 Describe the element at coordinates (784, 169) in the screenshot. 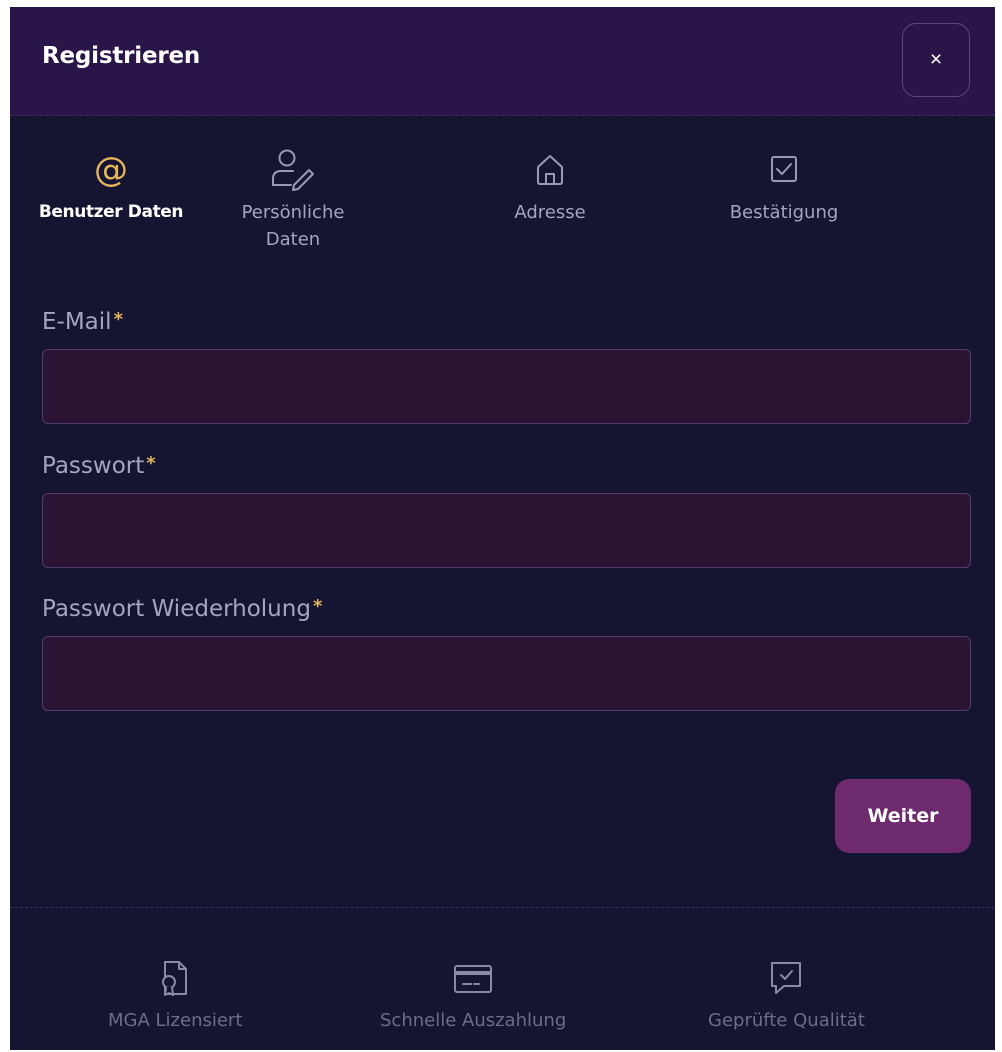

I see `checkbox-icon` at that location.